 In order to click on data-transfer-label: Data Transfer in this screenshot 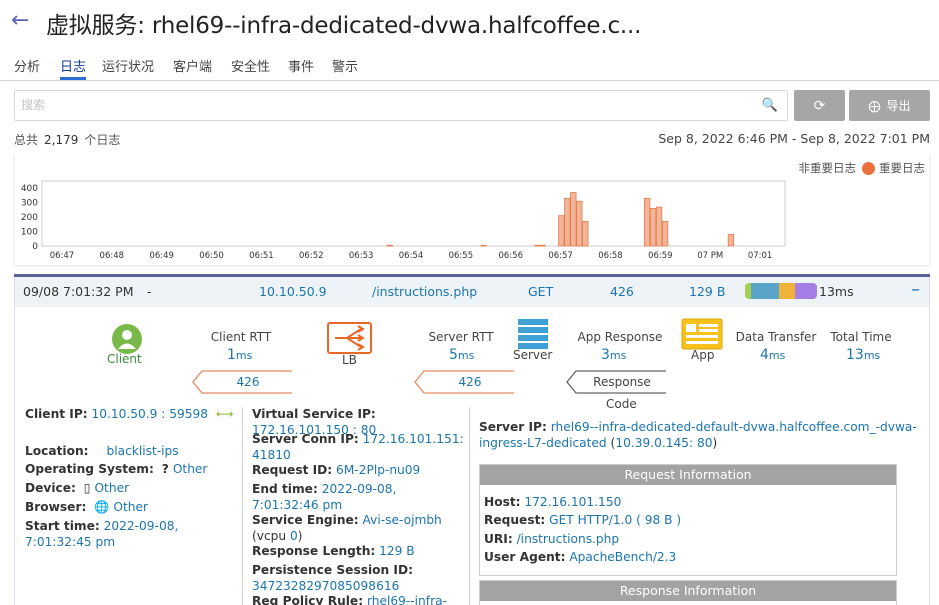, I will do `click(776, 337)`.